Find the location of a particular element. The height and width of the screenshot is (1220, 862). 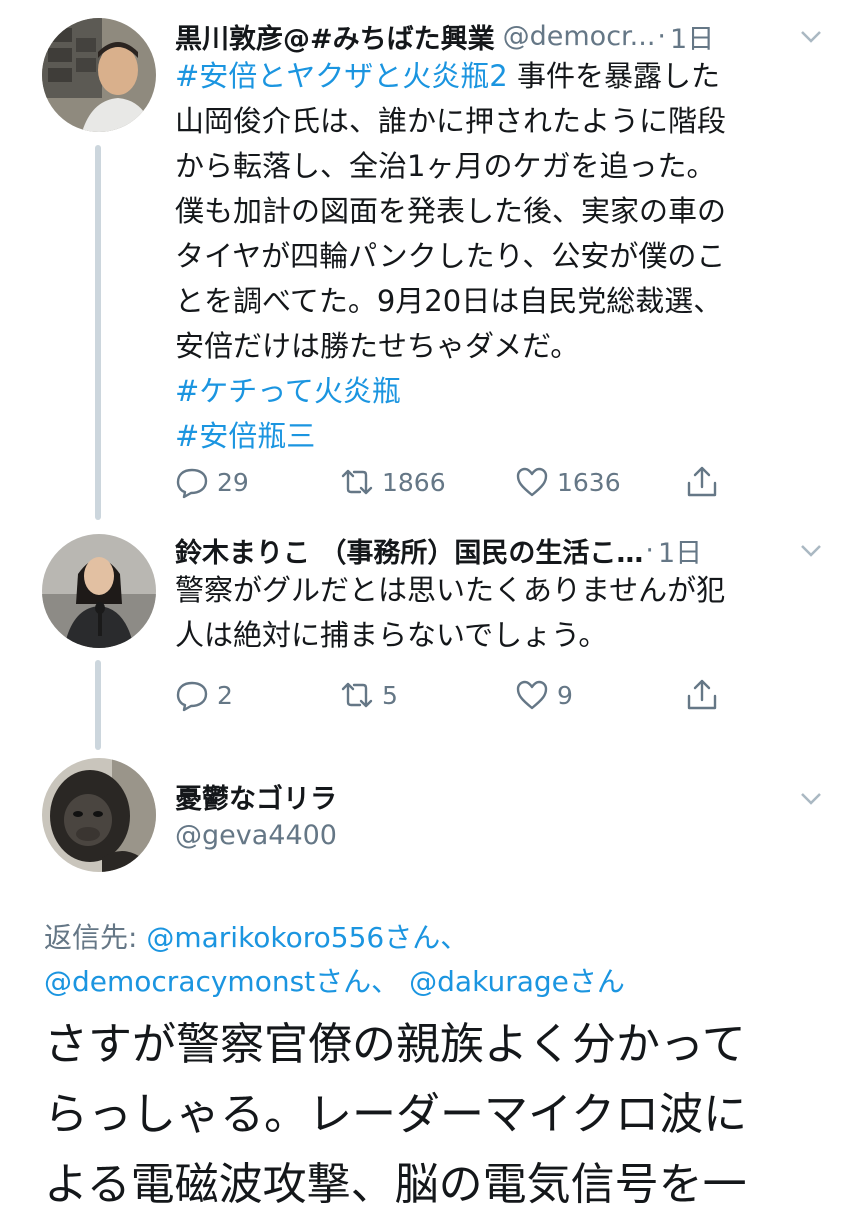

tweet-actions: 29 1866 1636 is located at coordinates (455, 485).